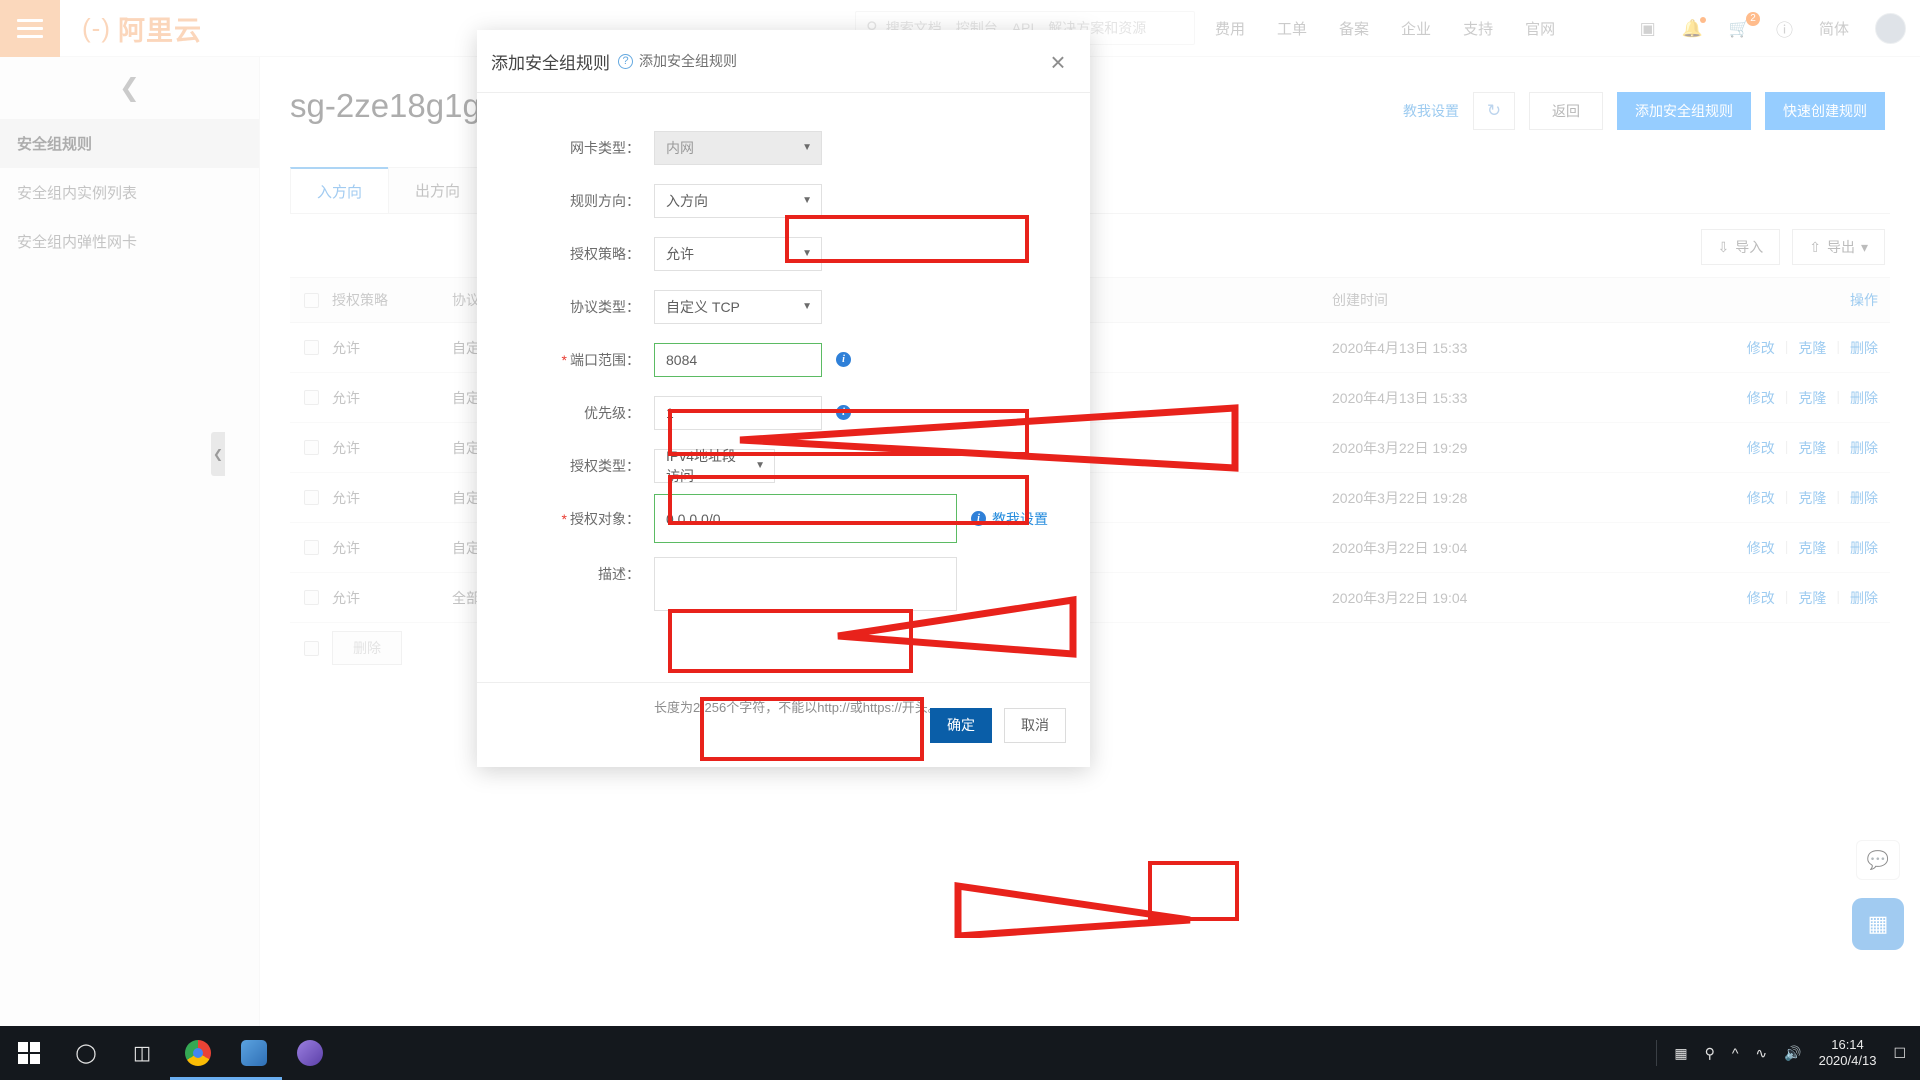 This screenshot has width=1920, height=1080. I want to click on label-priority: 优先级：, so click(612, 412).